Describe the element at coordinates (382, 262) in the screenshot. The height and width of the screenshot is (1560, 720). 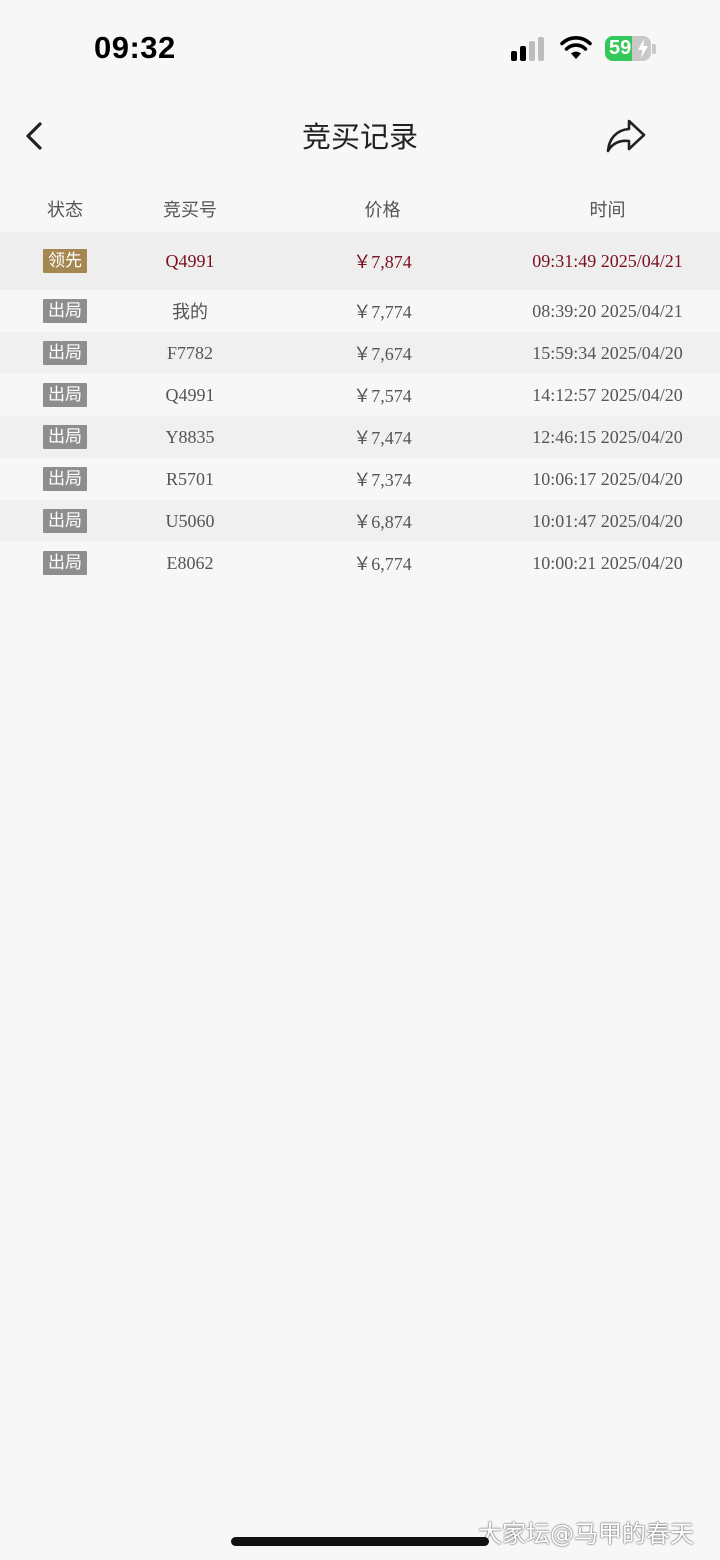
I see `bid-price: ￥7,874` at that location.